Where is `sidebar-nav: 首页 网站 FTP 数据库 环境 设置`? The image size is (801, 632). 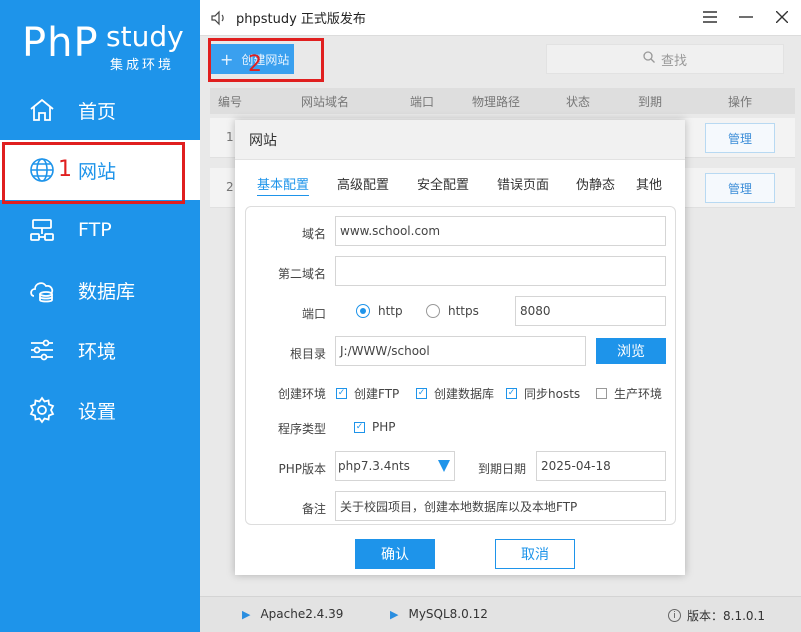 sidebar-nav: 首页 网站 FTP 数据库 环境 设置 is located at coordinates (100, 260).